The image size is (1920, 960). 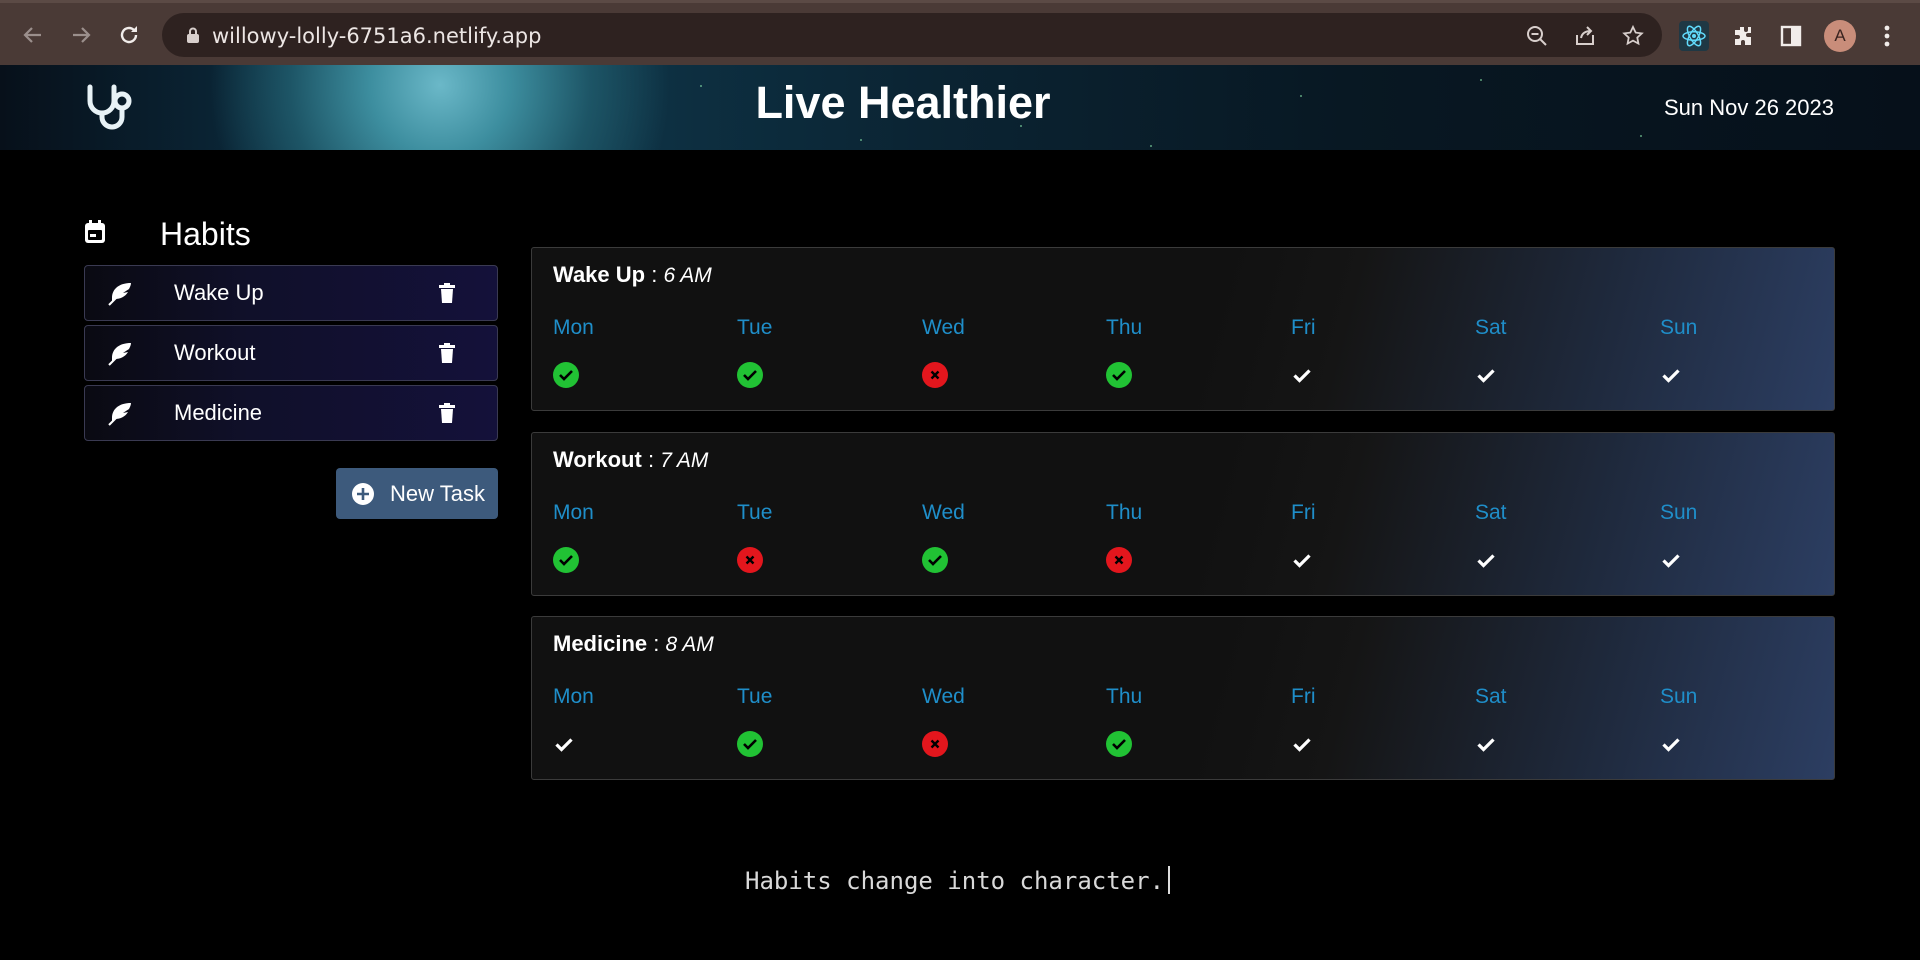 What do you see at coordinates (573, 512) in the screenshot?
I see `day-label: Mon` at bounding box center [573, 512].